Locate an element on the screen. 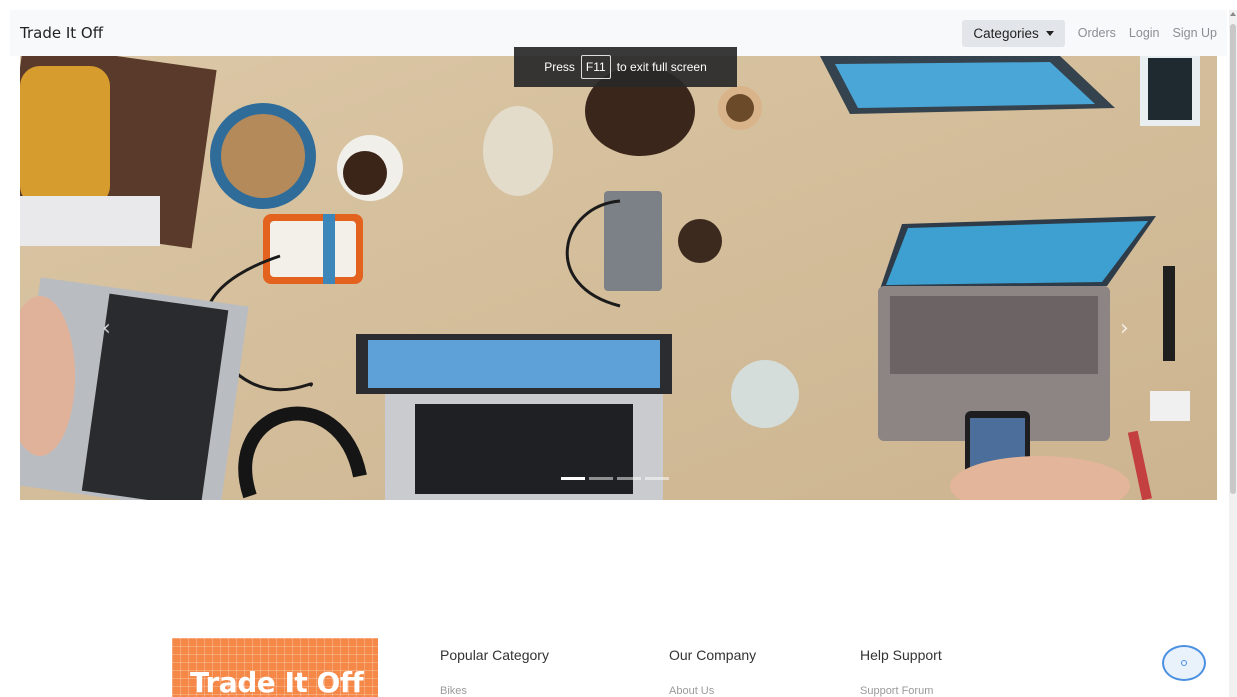 The height and width of the screenshot is (697, 1237). toast-suffix: to exit full screen is located at coordinates (661, 67).